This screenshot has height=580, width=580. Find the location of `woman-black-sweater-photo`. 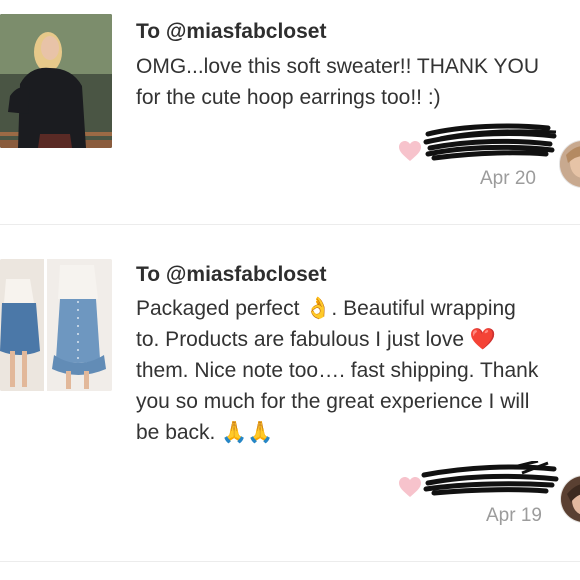

woman-black-sweater-photo is located at coordinates (56, 81).